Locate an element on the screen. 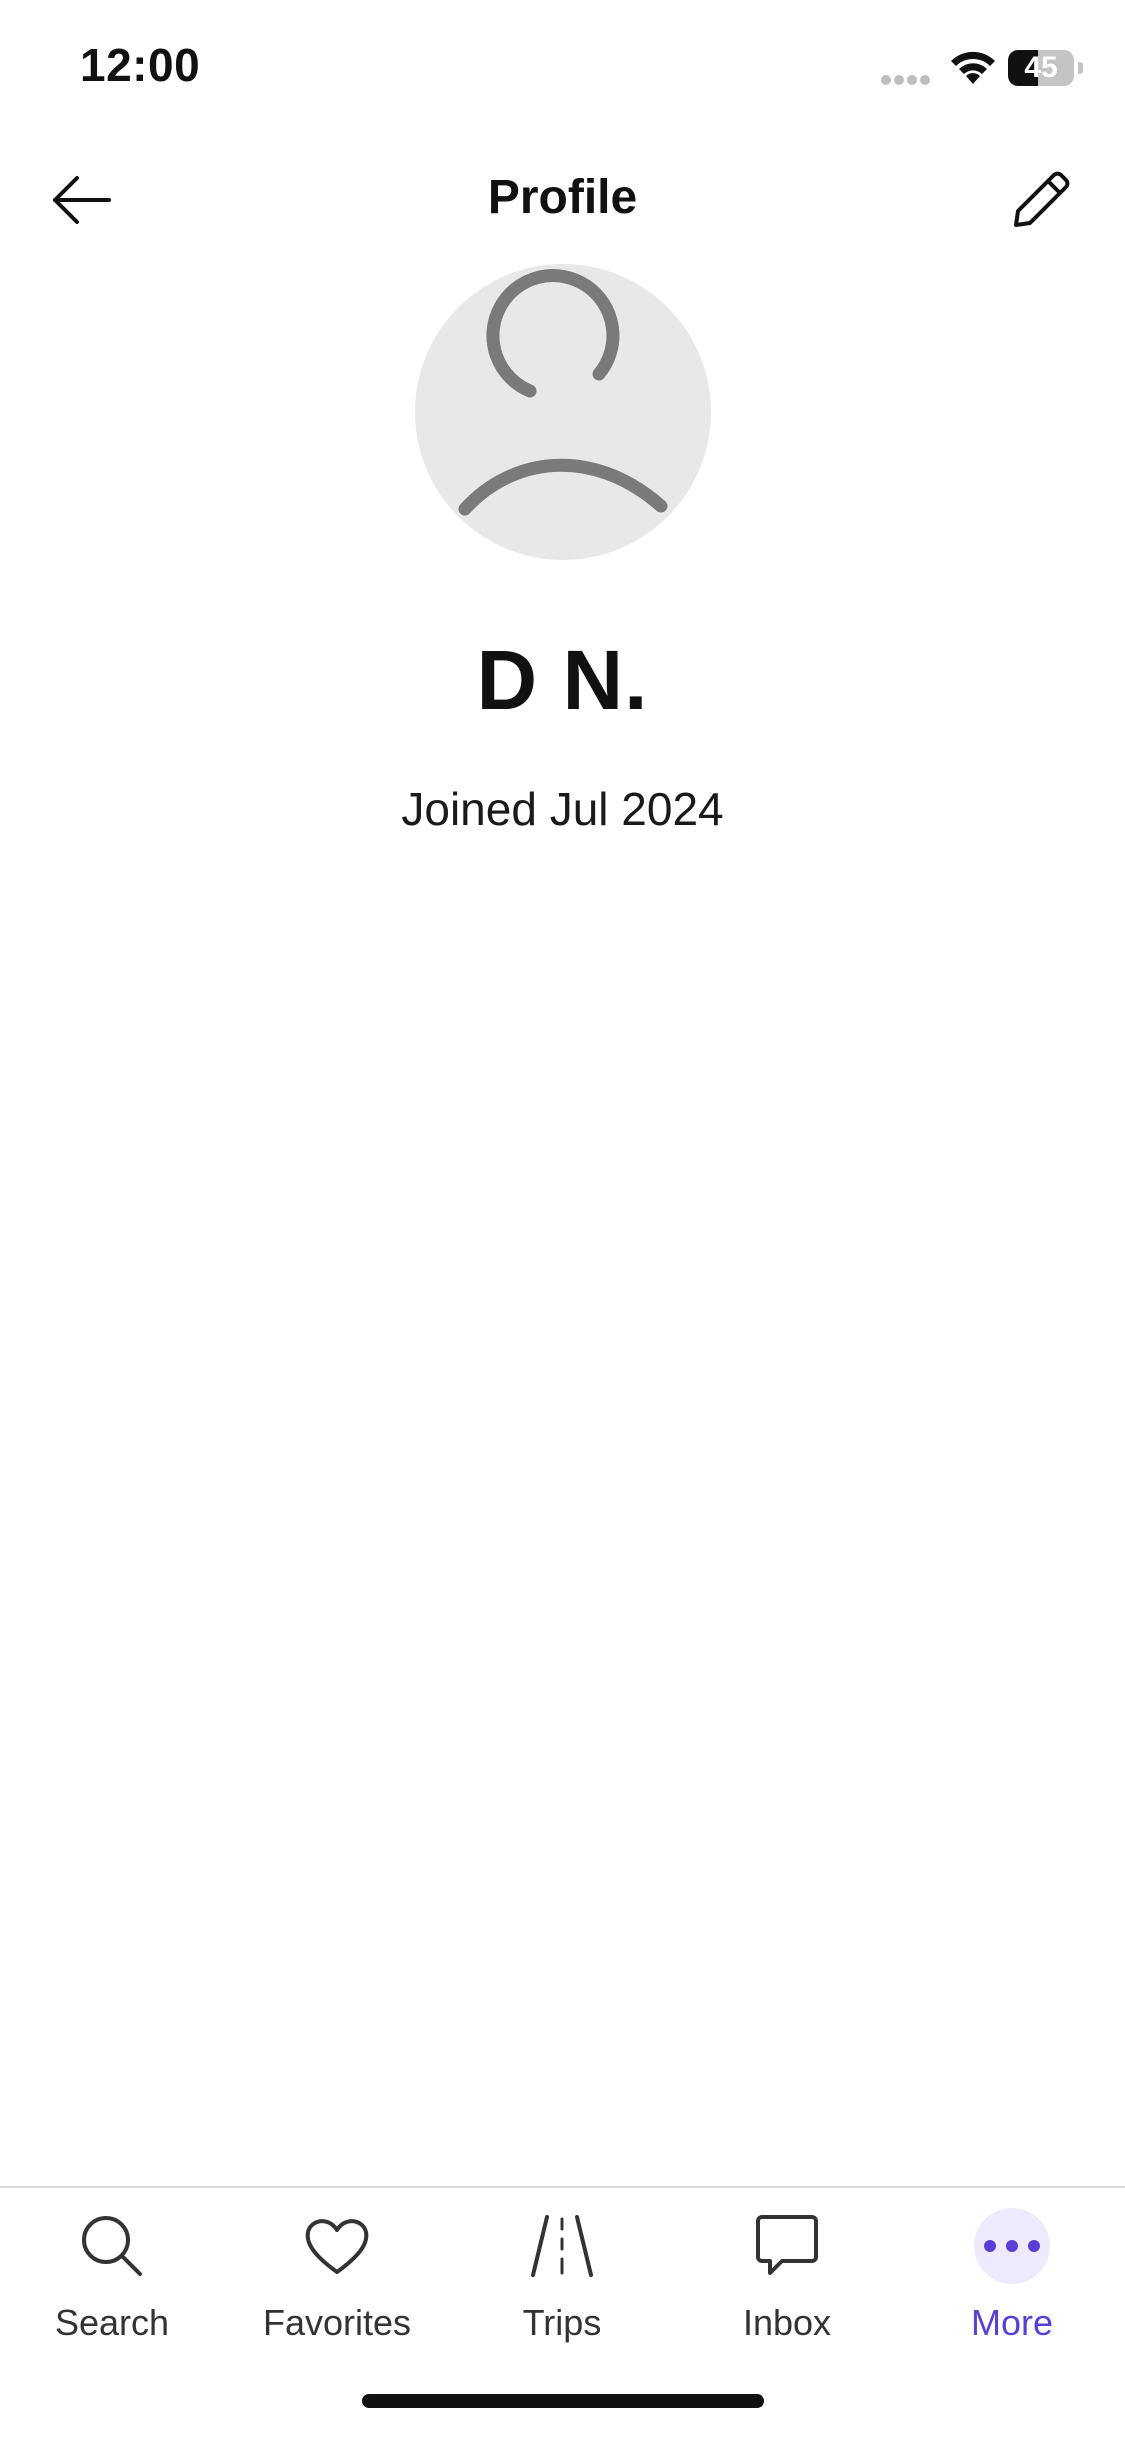 The image size is (1125, 2438). wifi-icon is located at coordinates (973, 67).